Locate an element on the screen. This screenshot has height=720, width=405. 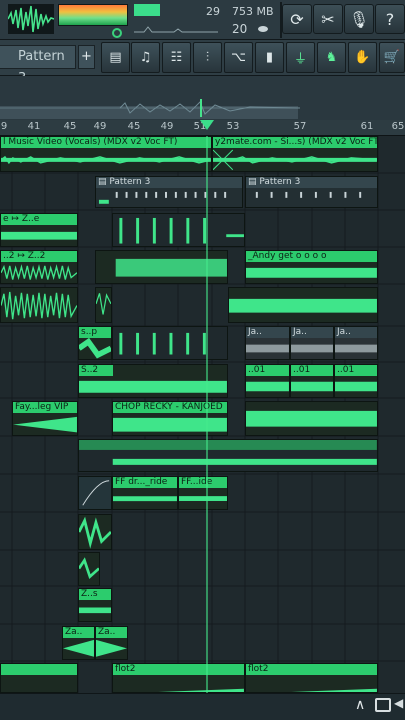
audio-clip-vocals-2: y2mate.com - Si...s) (MDX v2 Voc FT) is located at coordinates (295, 154).